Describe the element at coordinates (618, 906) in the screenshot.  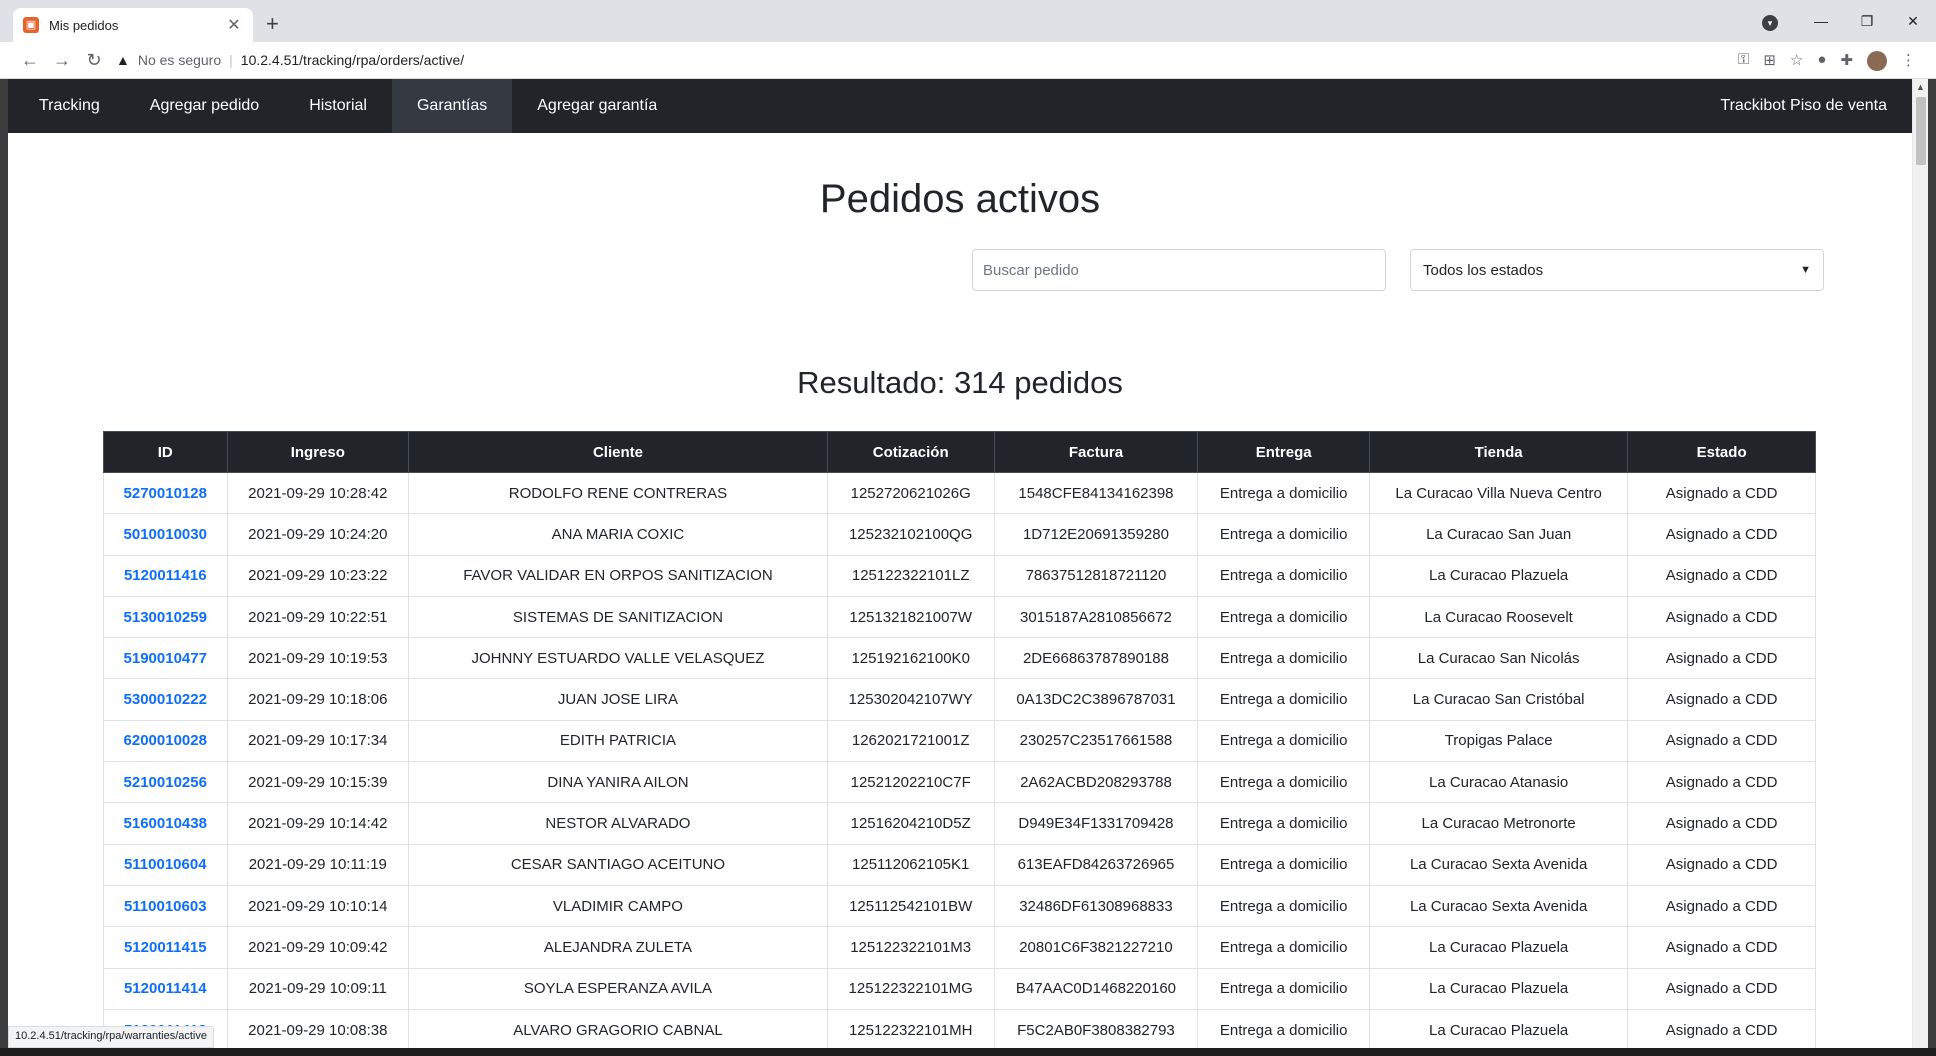
I see `cell-cliente: VLADIMIR CAMPO` at that location.